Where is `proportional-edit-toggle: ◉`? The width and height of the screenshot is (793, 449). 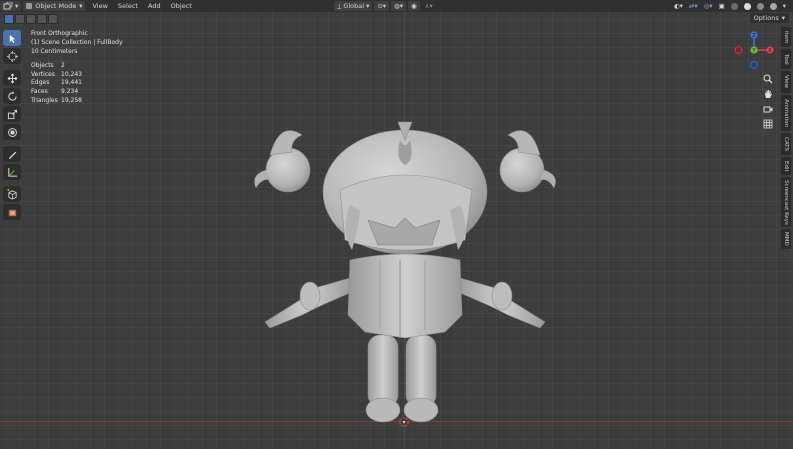 proportional-edit-toggle: ◉ is located at coordinates (414, 6).